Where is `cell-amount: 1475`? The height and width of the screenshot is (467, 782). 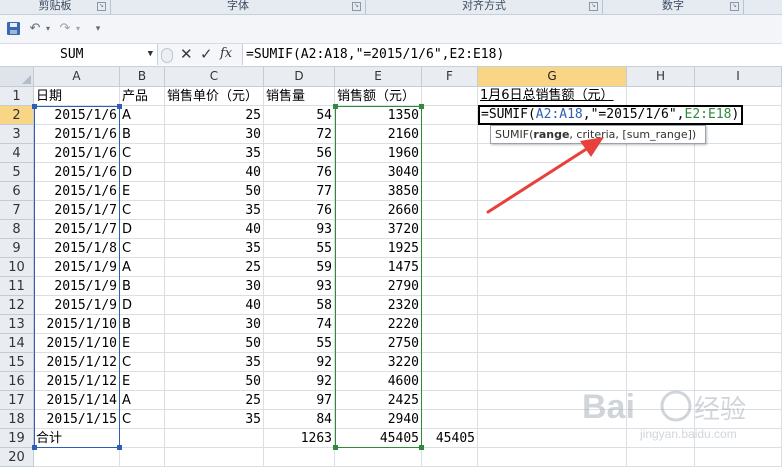 cell-amount: 1475 is located at coordinates (378, 267).